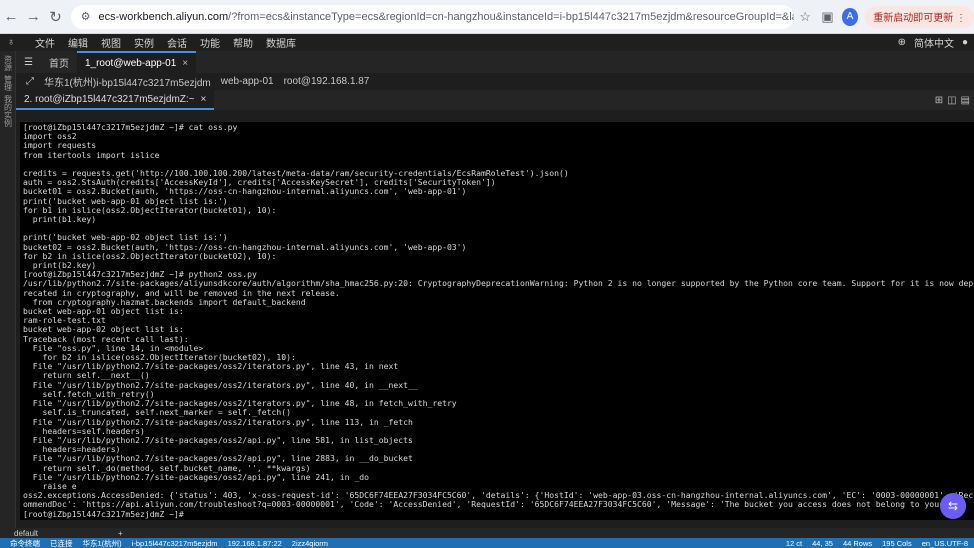 The height and width of the screenshot is (548, 974). I want to click on session-tab-label: 1_root@web-app-01, so click(130, 63).